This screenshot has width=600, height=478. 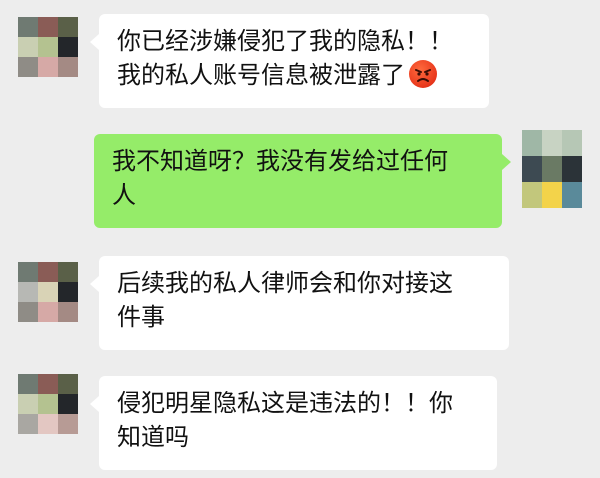 I want to click on message-line: 我不知道呀？我没有发给过任何, so click(x=280, y=161).